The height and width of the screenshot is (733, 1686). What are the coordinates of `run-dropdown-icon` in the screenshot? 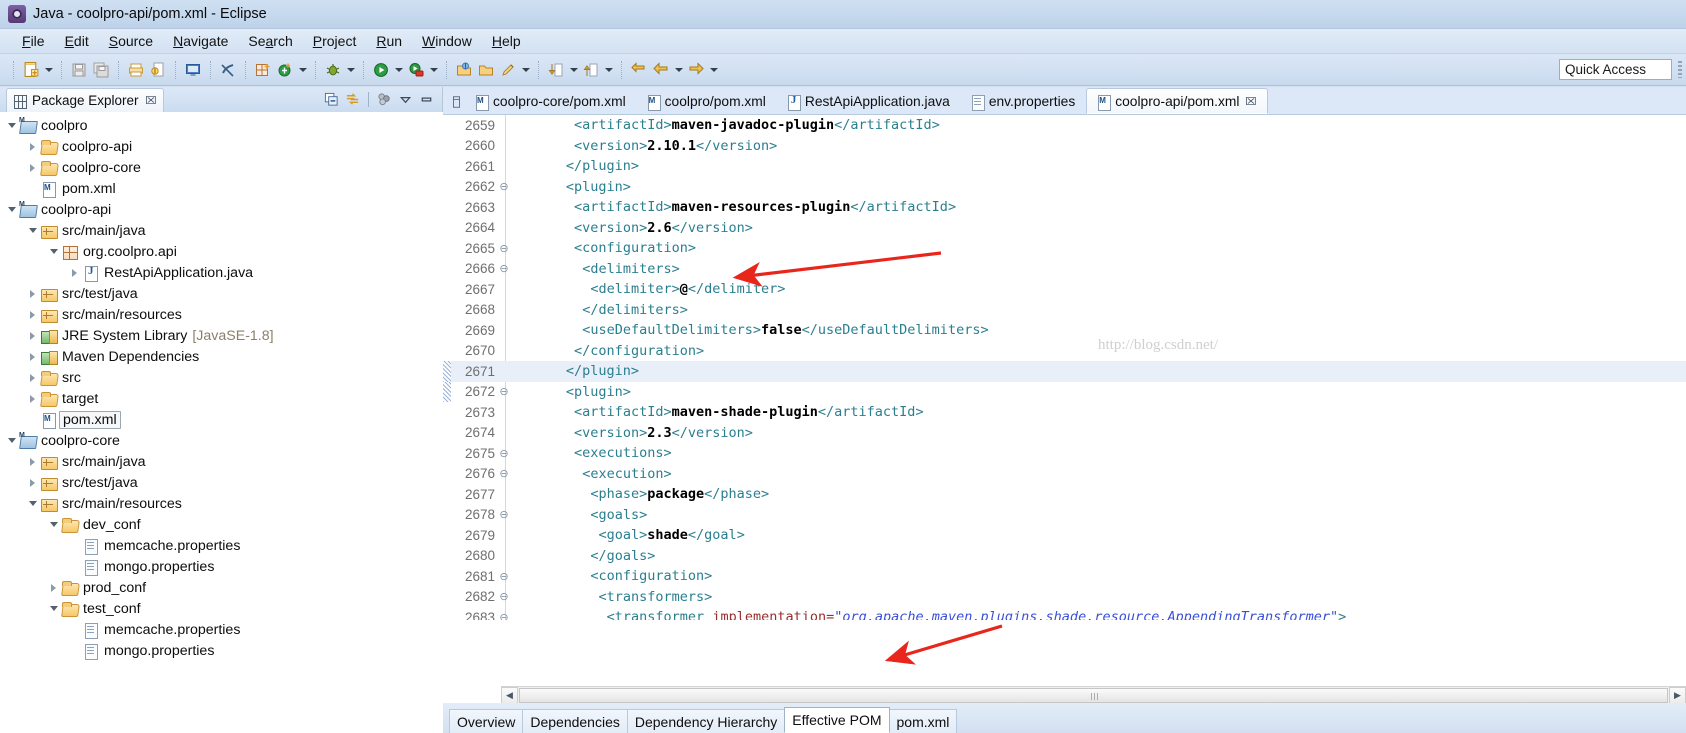 It's located at (398, 70).